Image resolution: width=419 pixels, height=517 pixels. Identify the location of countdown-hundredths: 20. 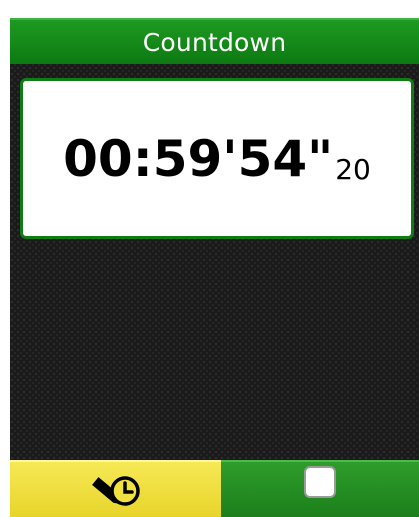
(353, 169).